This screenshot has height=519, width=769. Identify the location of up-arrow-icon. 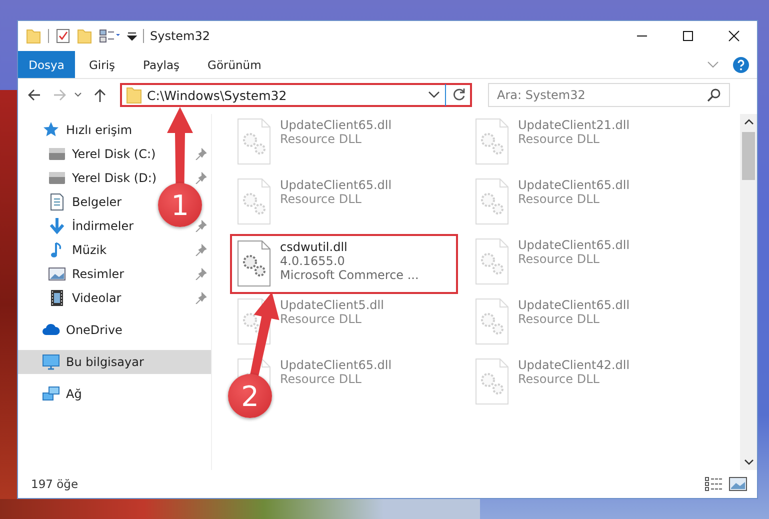
(100, 95).